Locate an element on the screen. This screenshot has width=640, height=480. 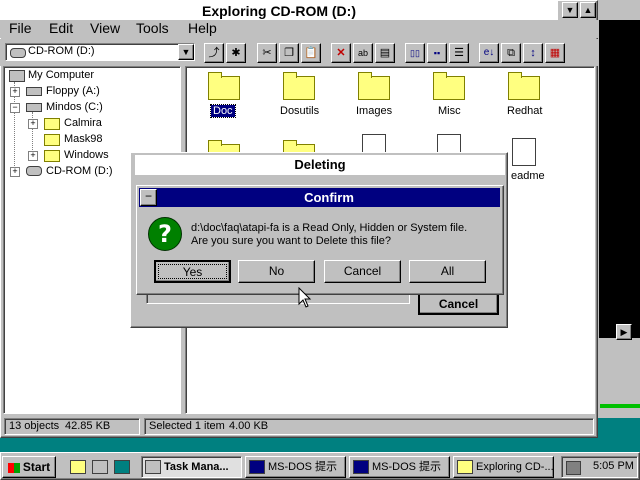
up-folder-icon: ⤴ is located at coordinates (214, 53).